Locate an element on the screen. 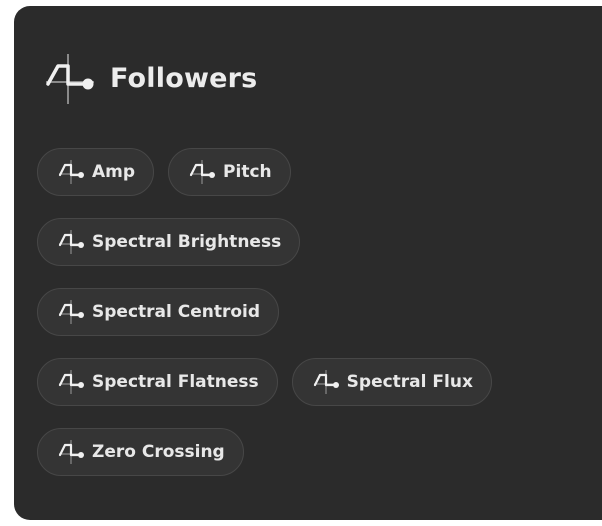 Image resolution: width=602 pixels, height=526 pixels. chip-spectral-centroid: Spectral Centroid is located at coordinates (158, 312).